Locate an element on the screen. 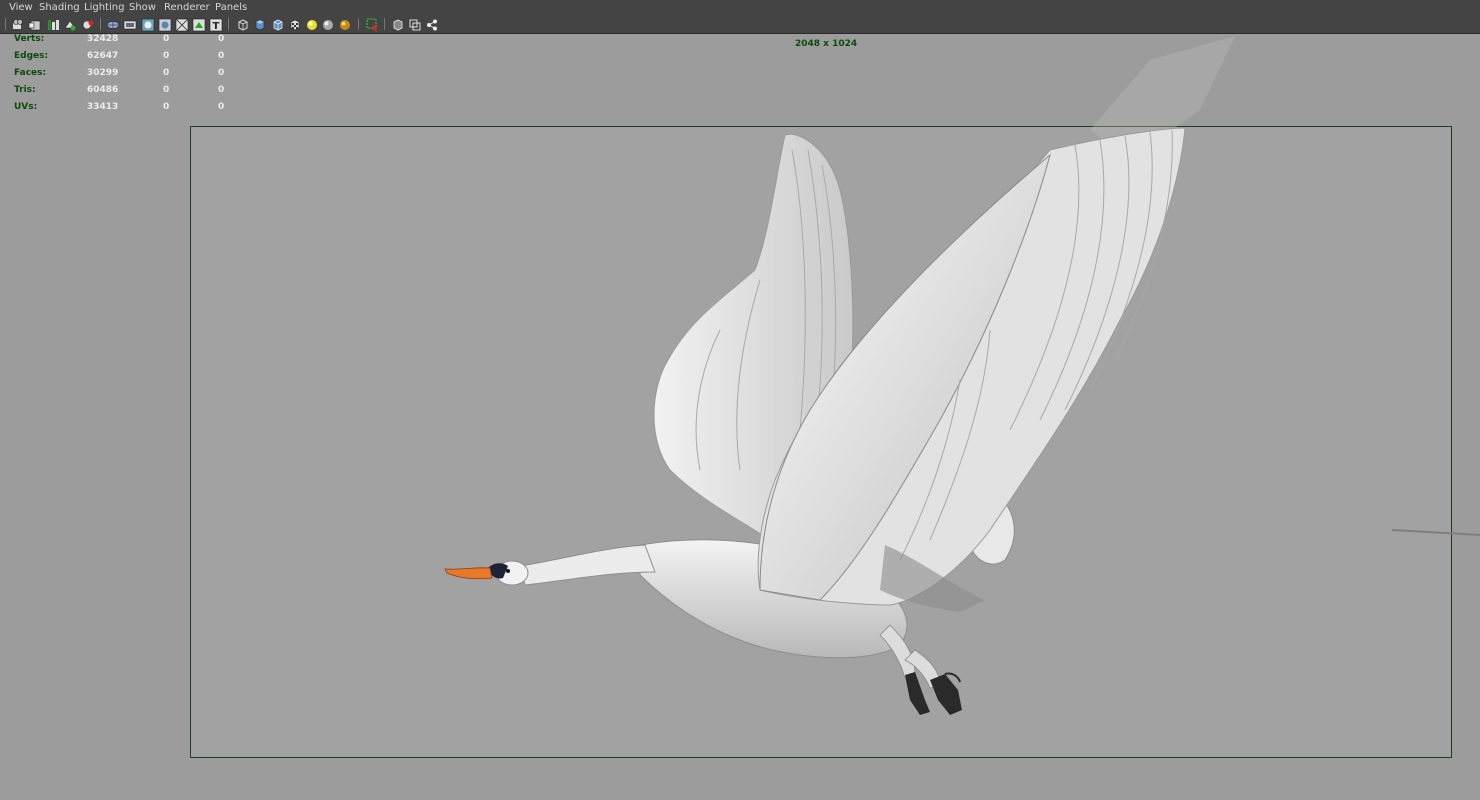 This screenshot has width=1480, height=800. safe-title-icon: T is located at coordinates (216, 24).